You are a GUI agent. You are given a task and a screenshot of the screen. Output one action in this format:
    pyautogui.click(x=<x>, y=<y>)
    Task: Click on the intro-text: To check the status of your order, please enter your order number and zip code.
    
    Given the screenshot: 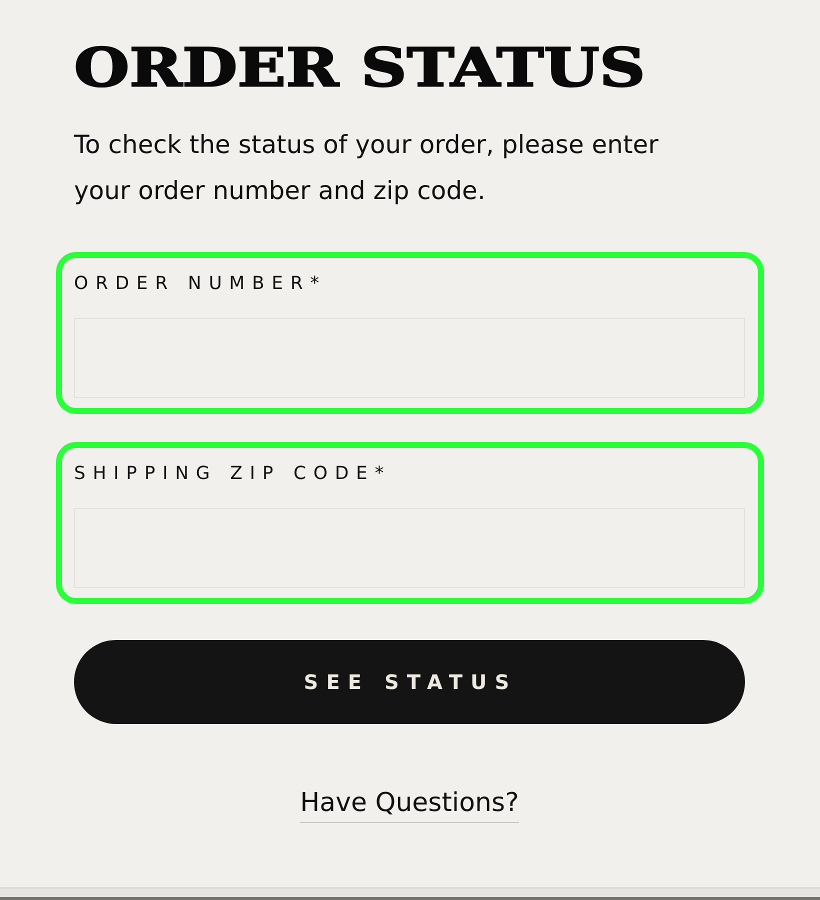 What is the action you would take?
    pyautogui.click(x=367, y=168)
    